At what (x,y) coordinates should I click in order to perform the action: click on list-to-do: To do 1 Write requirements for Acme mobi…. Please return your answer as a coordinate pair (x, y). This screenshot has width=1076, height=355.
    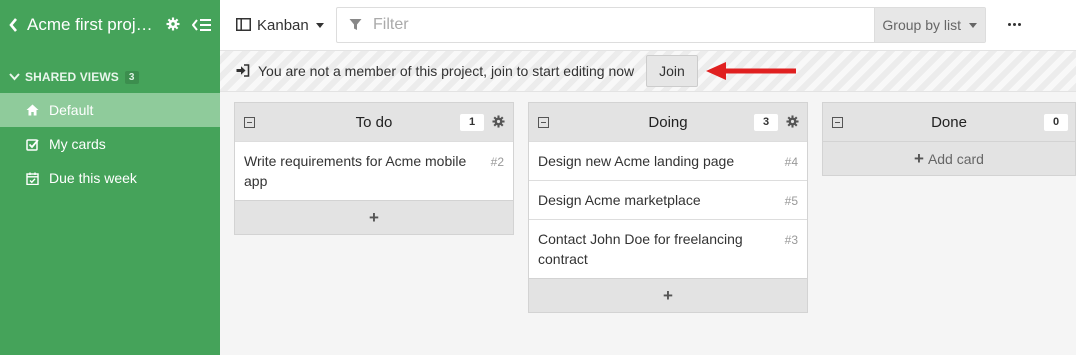
    Looking at the image, I should click on (374, 168).